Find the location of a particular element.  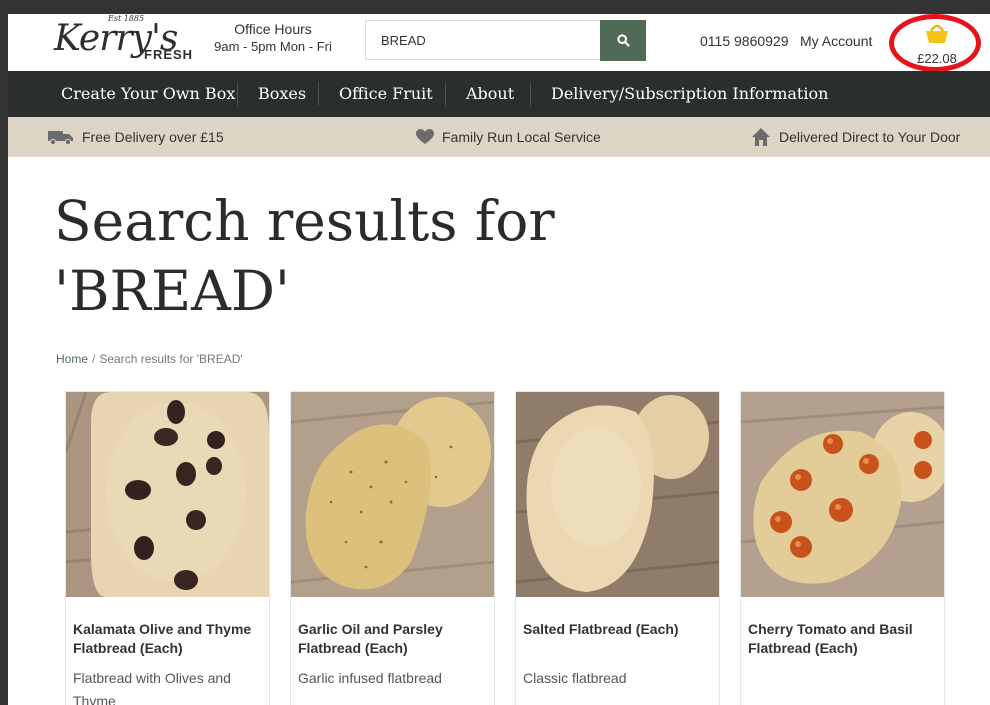

office-hours: Office Hours 9am - 5pm Mon - Fri is located at coordinates (273, 38).